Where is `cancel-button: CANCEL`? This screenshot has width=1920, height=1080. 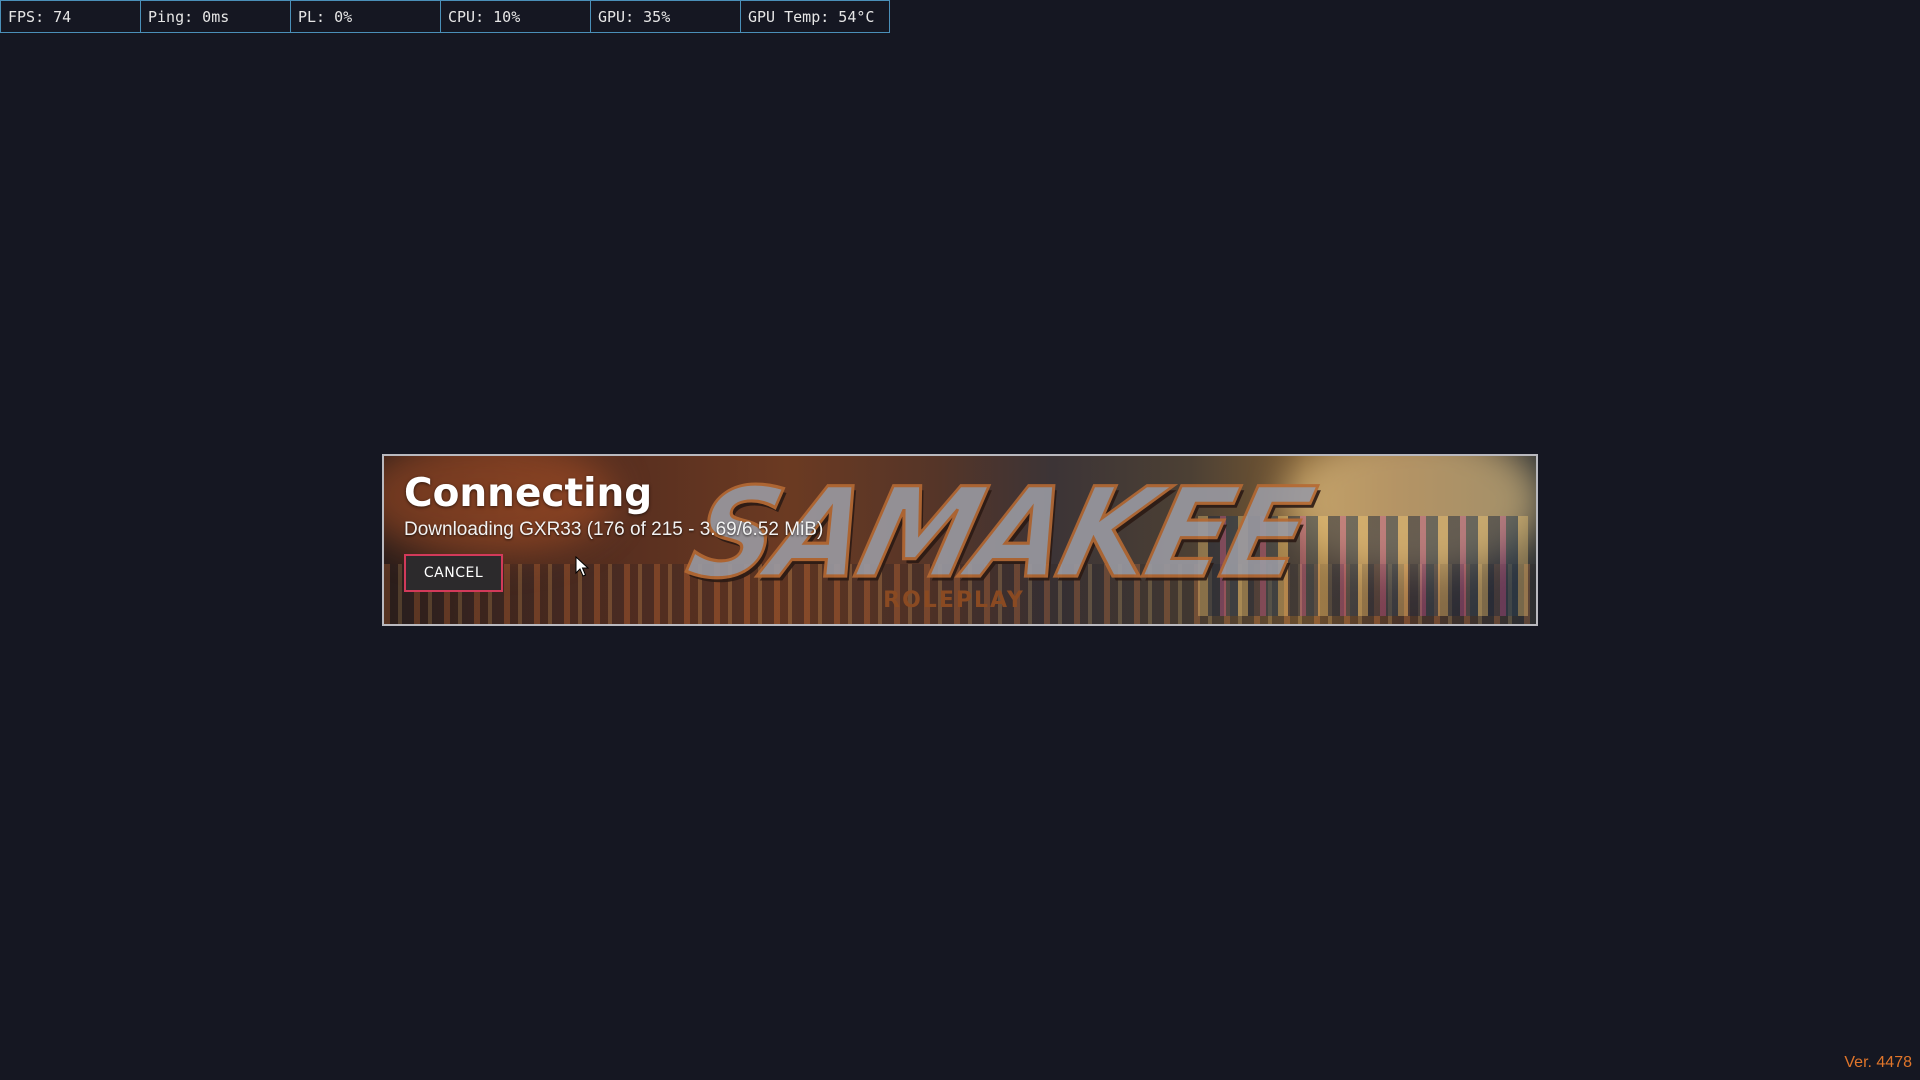 cancel-button: CANCEL is located at coordinates (453, 573).